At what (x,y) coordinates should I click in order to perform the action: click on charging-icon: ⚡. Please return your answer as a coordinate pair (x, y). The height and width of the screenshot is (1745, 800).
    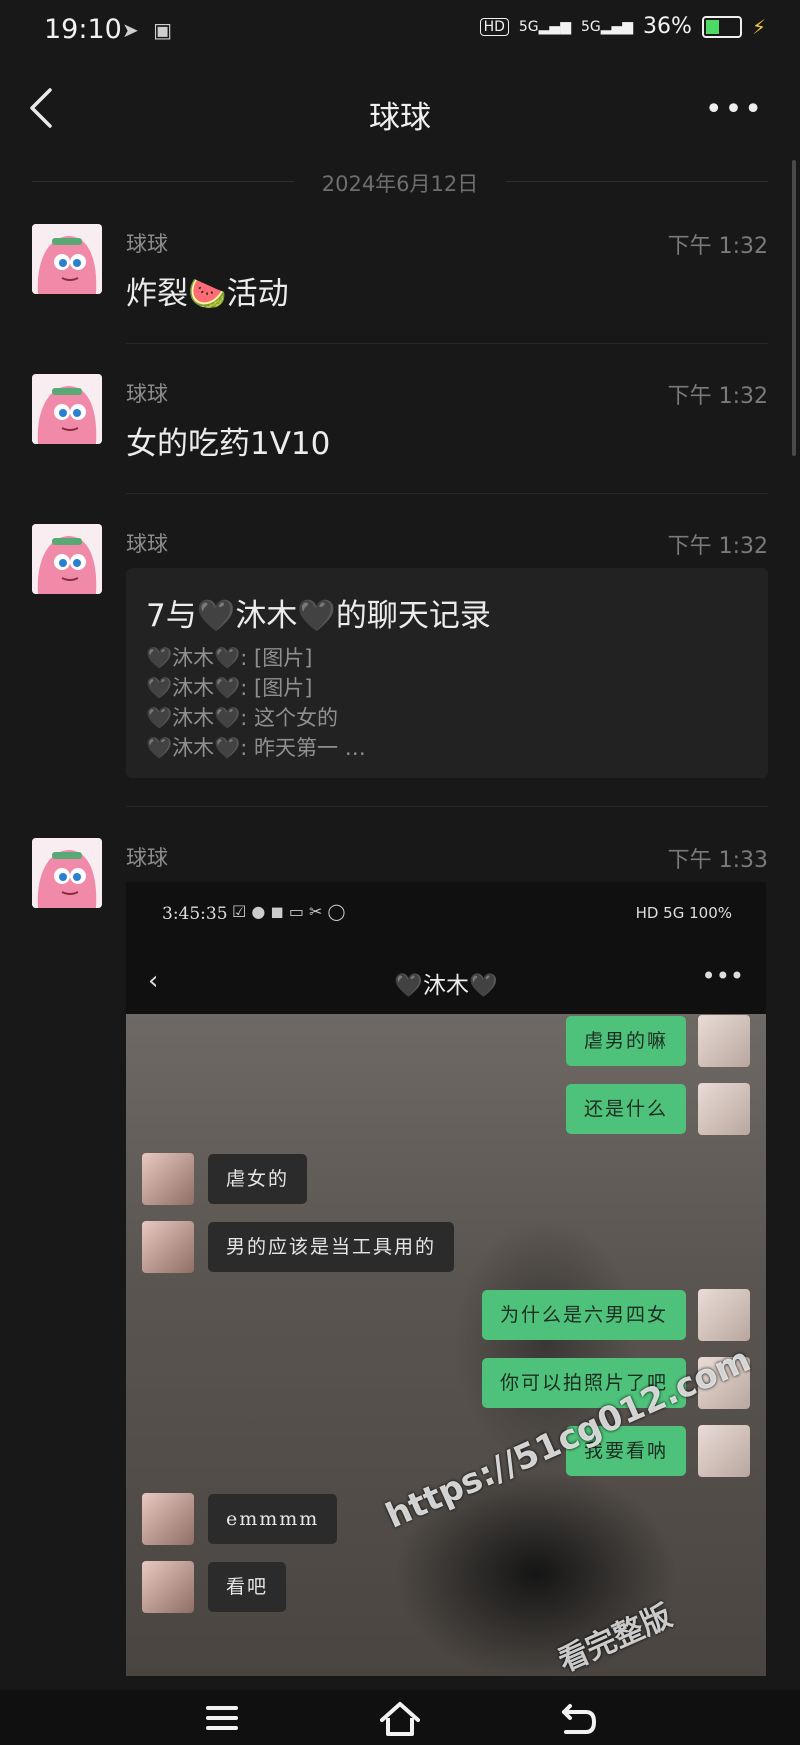
    Looking at the image, I should click on (758, 26).